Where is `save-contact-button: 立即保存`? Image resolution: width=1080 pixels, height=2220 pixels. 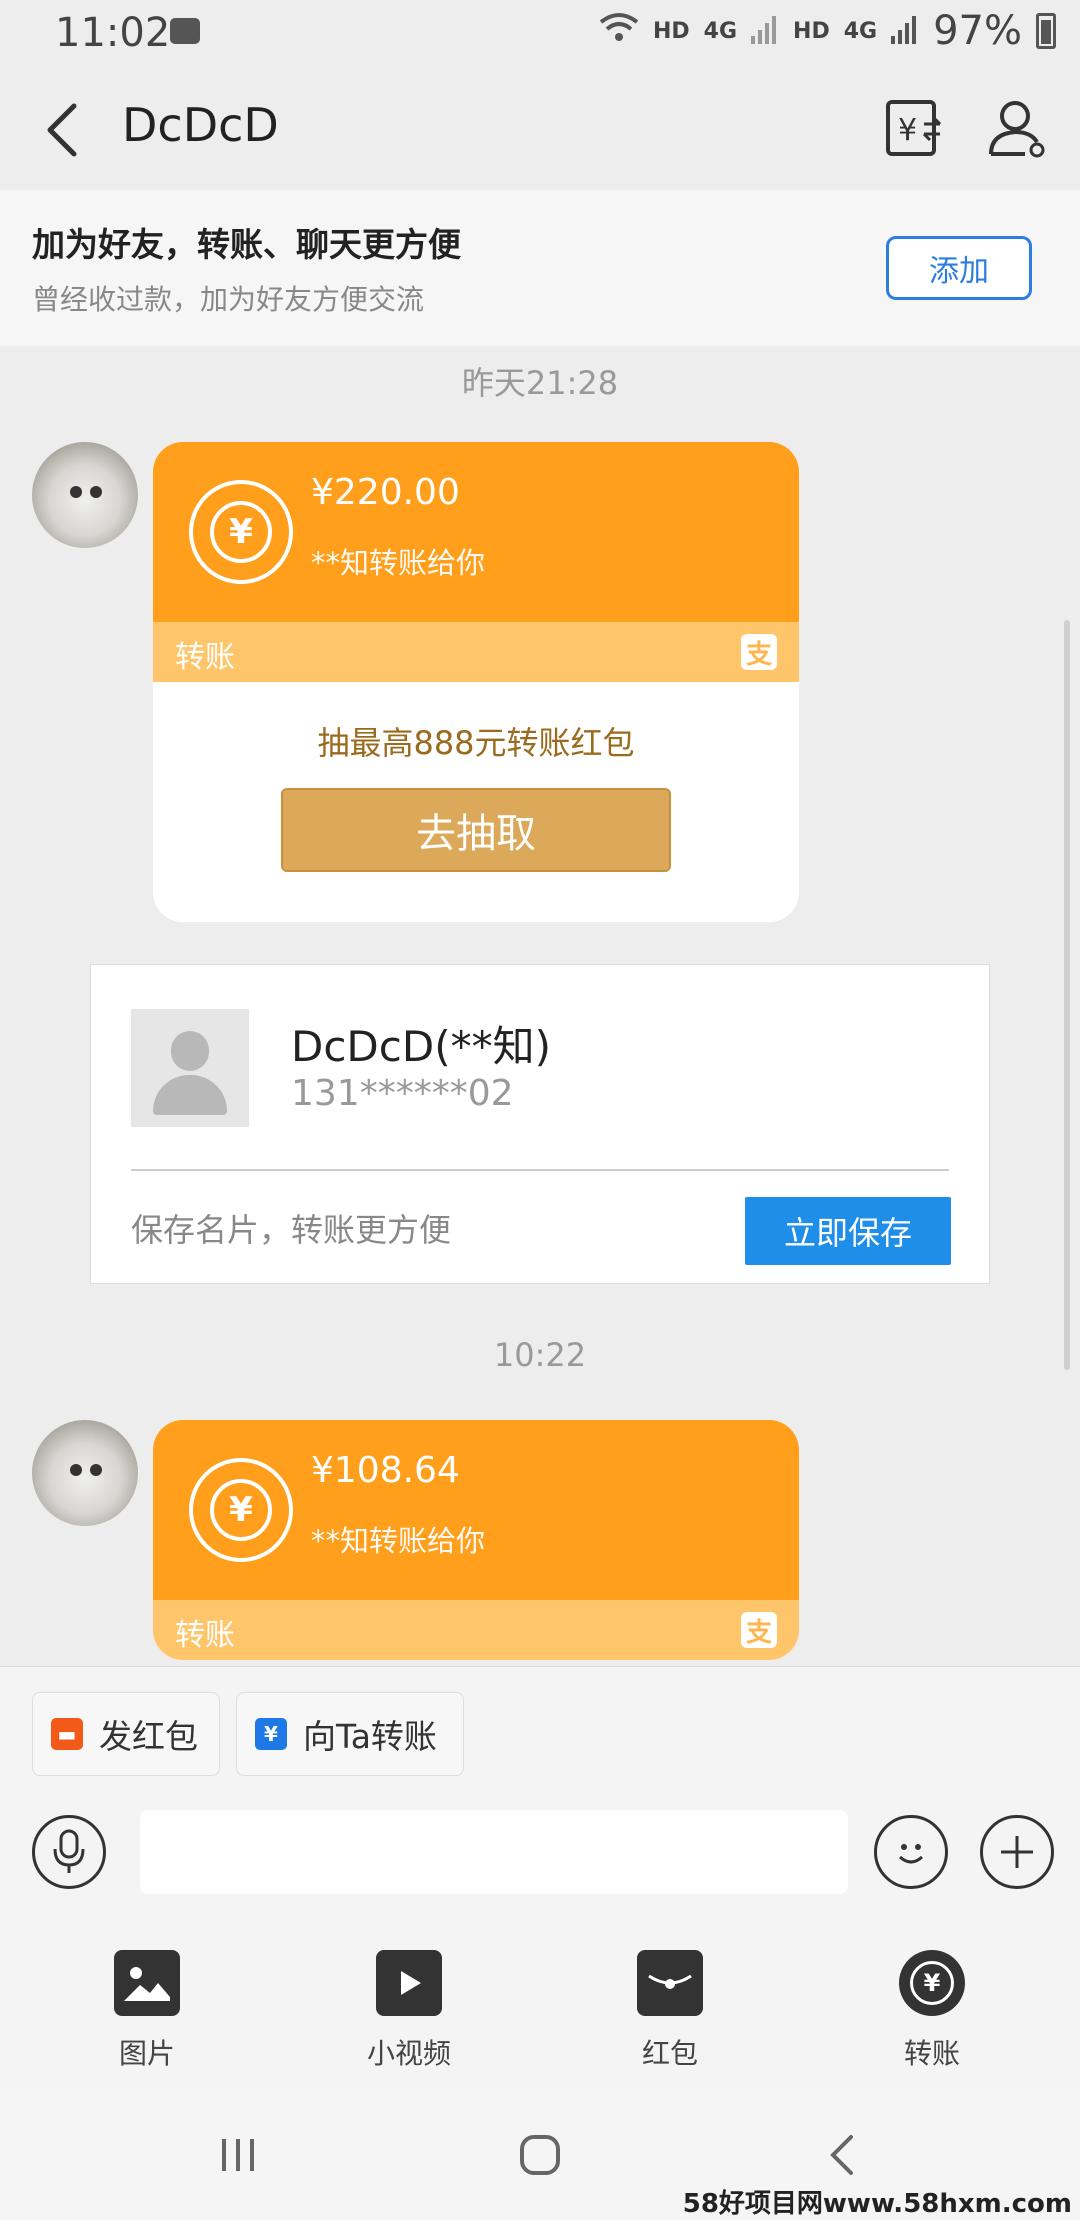
save-contact-button: 立即保存 is located at coordinates (848, 1231).